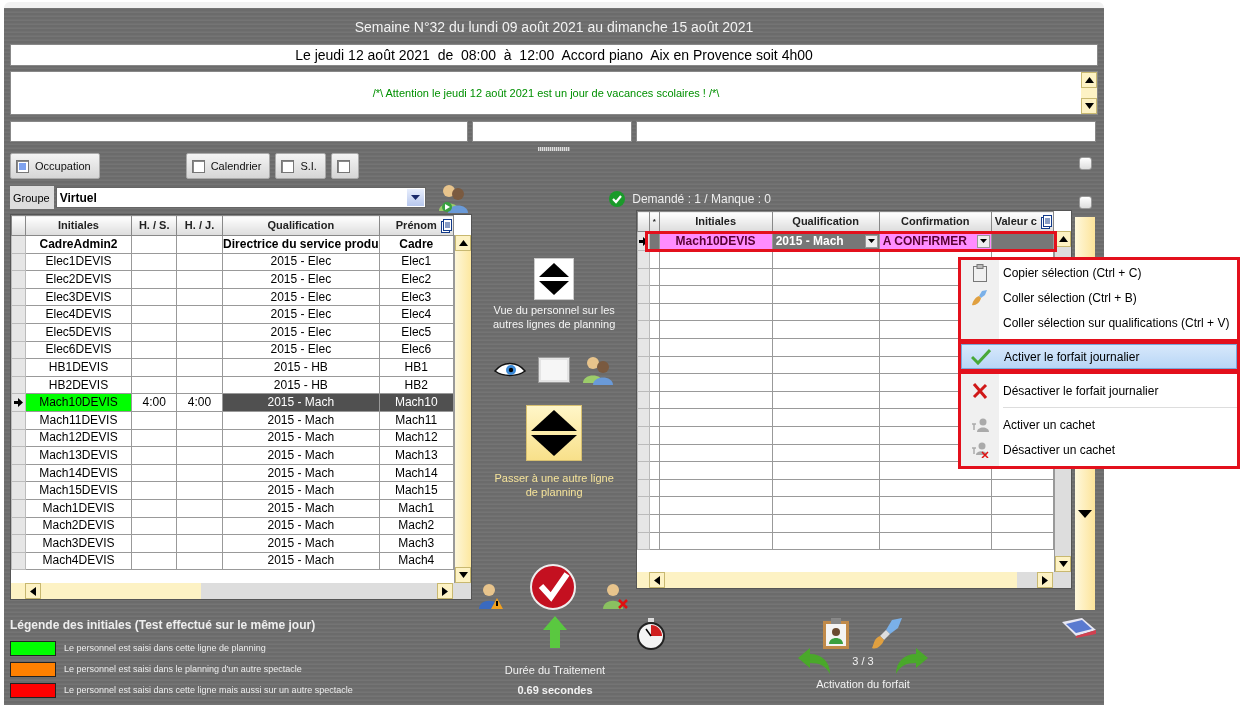  Describe the element at coordinates (416, 490) in the screenshot. I see `table-cell: Mach15` at that location.